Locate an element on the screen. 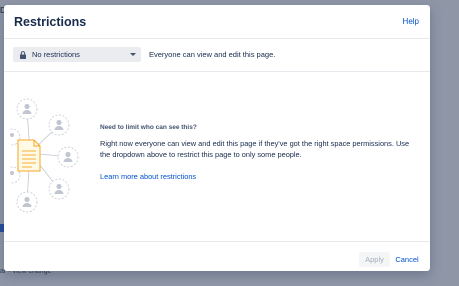  cancel-button: Cancel is located at coordinates (407, 259).